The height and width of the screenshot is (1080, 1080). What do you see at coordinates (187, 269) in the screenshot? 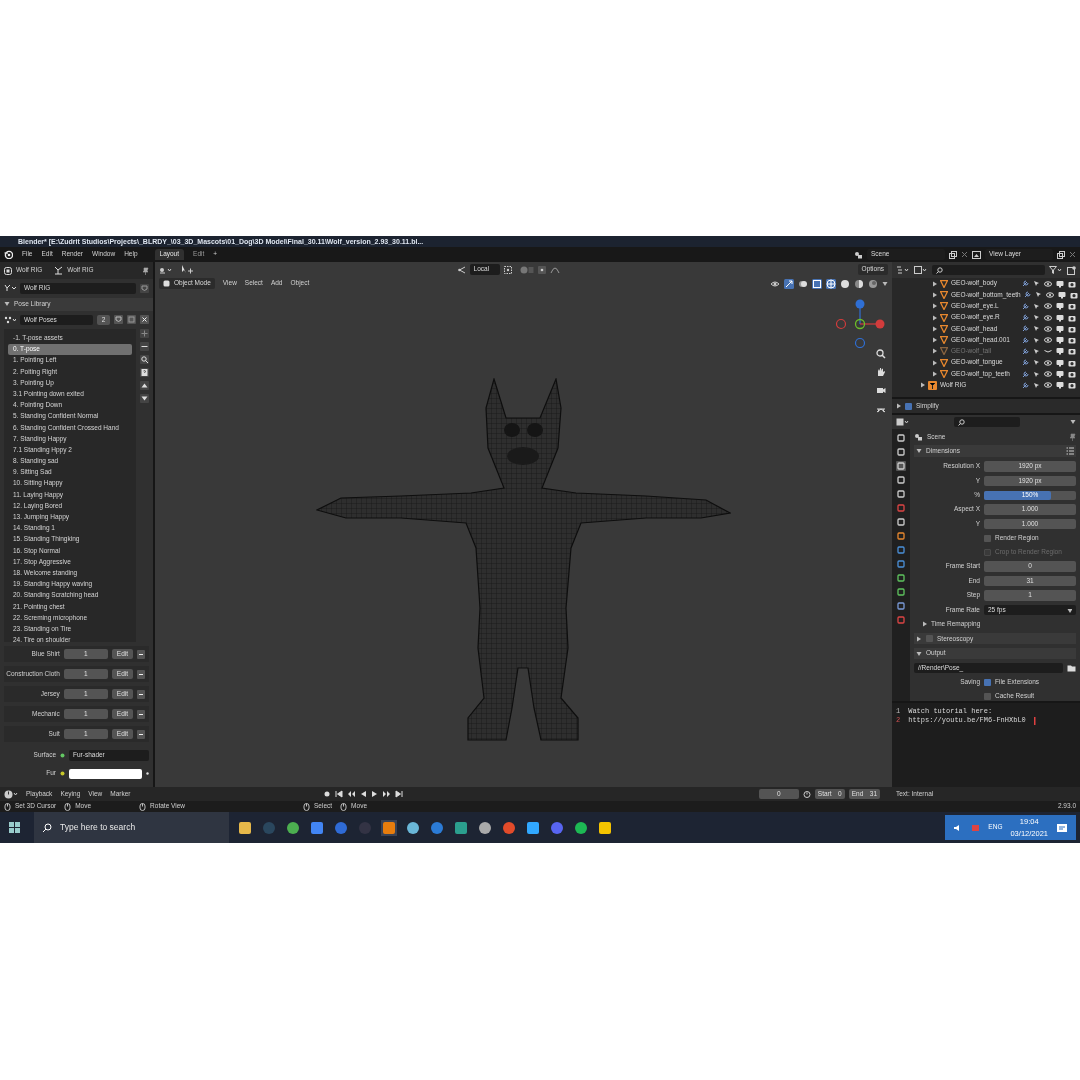
I see `cursor-move-icon` at bounding box center [187, 269].